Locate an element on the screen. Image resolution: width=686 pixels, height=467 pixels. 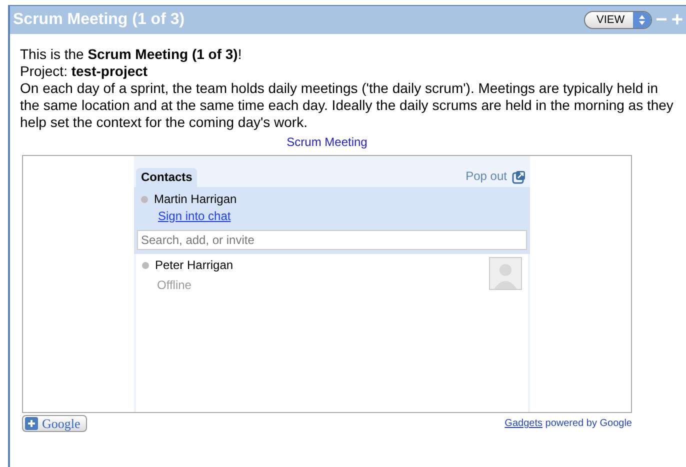
contact-name: Peter Harrigan is located at coordinates (194, 265).